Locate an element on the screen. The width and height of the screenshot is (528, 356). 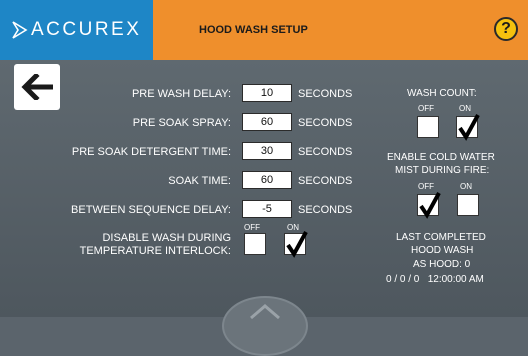
soak-time-label: SOAK TIME: is located at coordinates (199, 181).